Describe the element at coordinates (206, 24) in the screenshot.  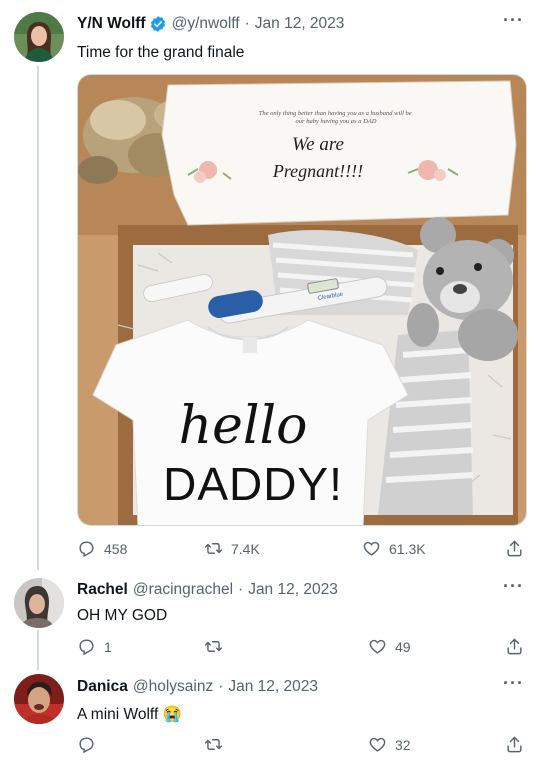
I see `handle: @y/nwolff` at that location.